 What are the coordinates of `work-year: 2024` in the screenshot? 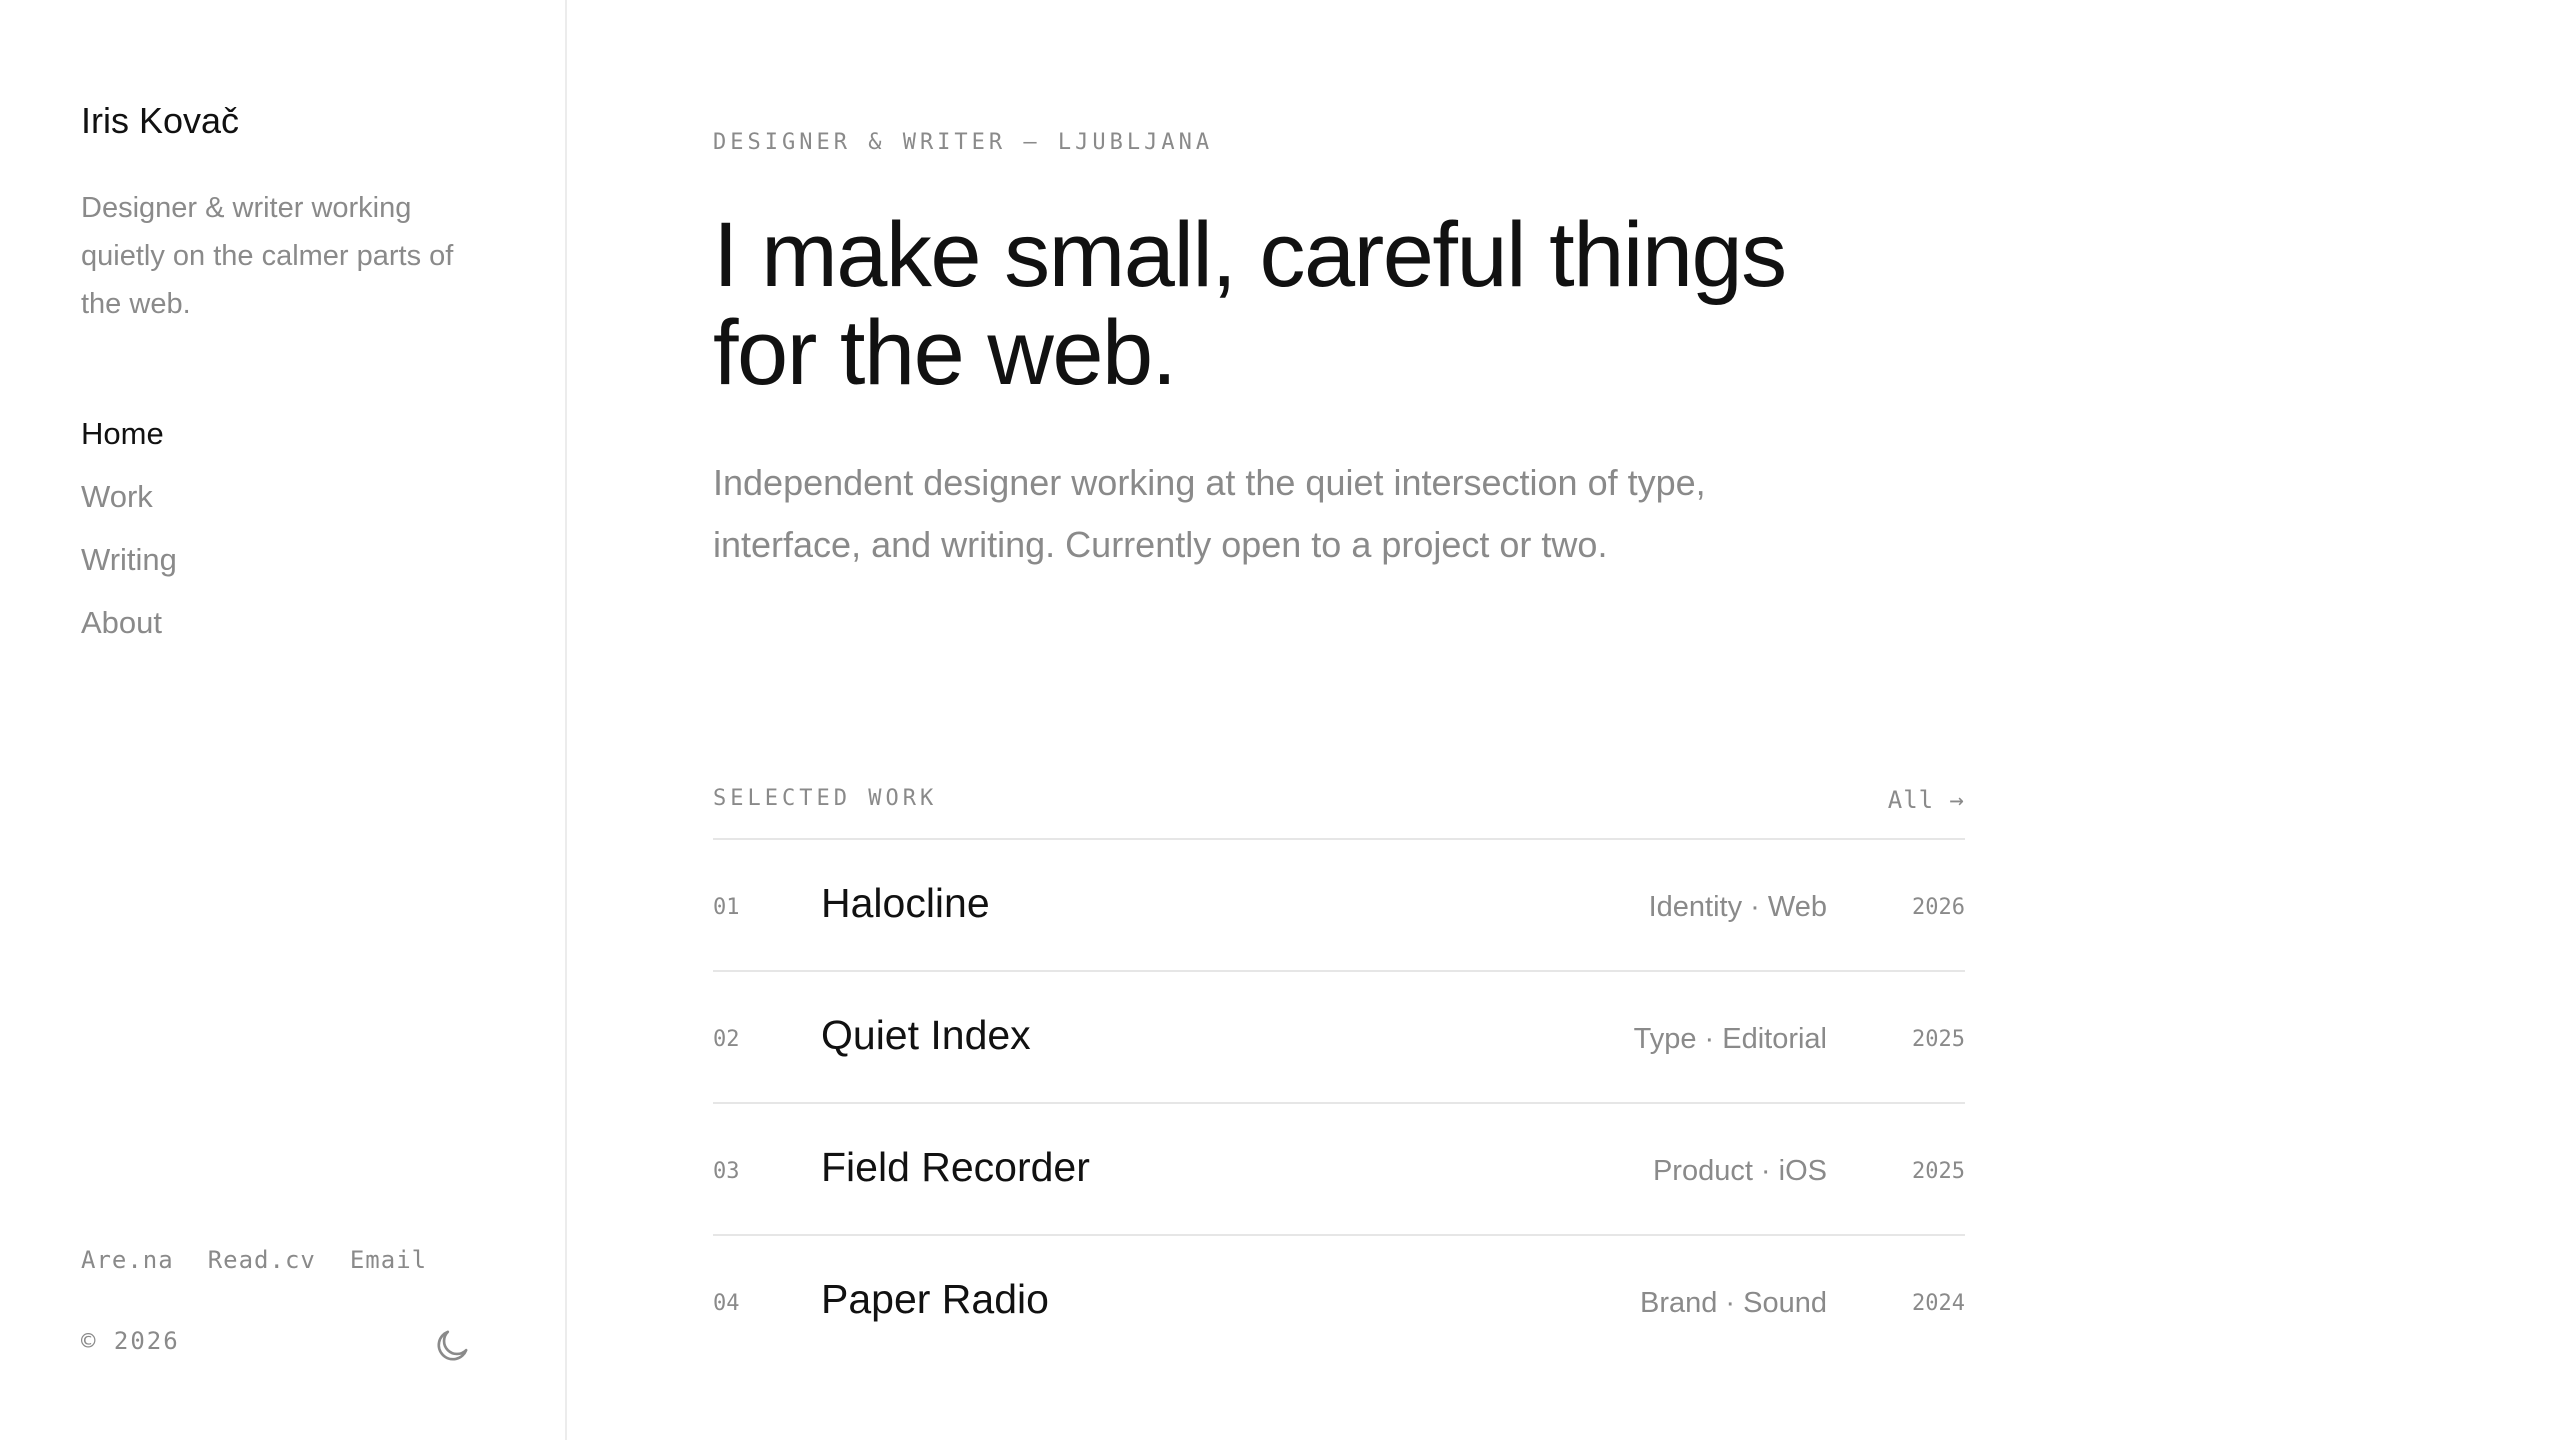 It's located at (1938, 1303).